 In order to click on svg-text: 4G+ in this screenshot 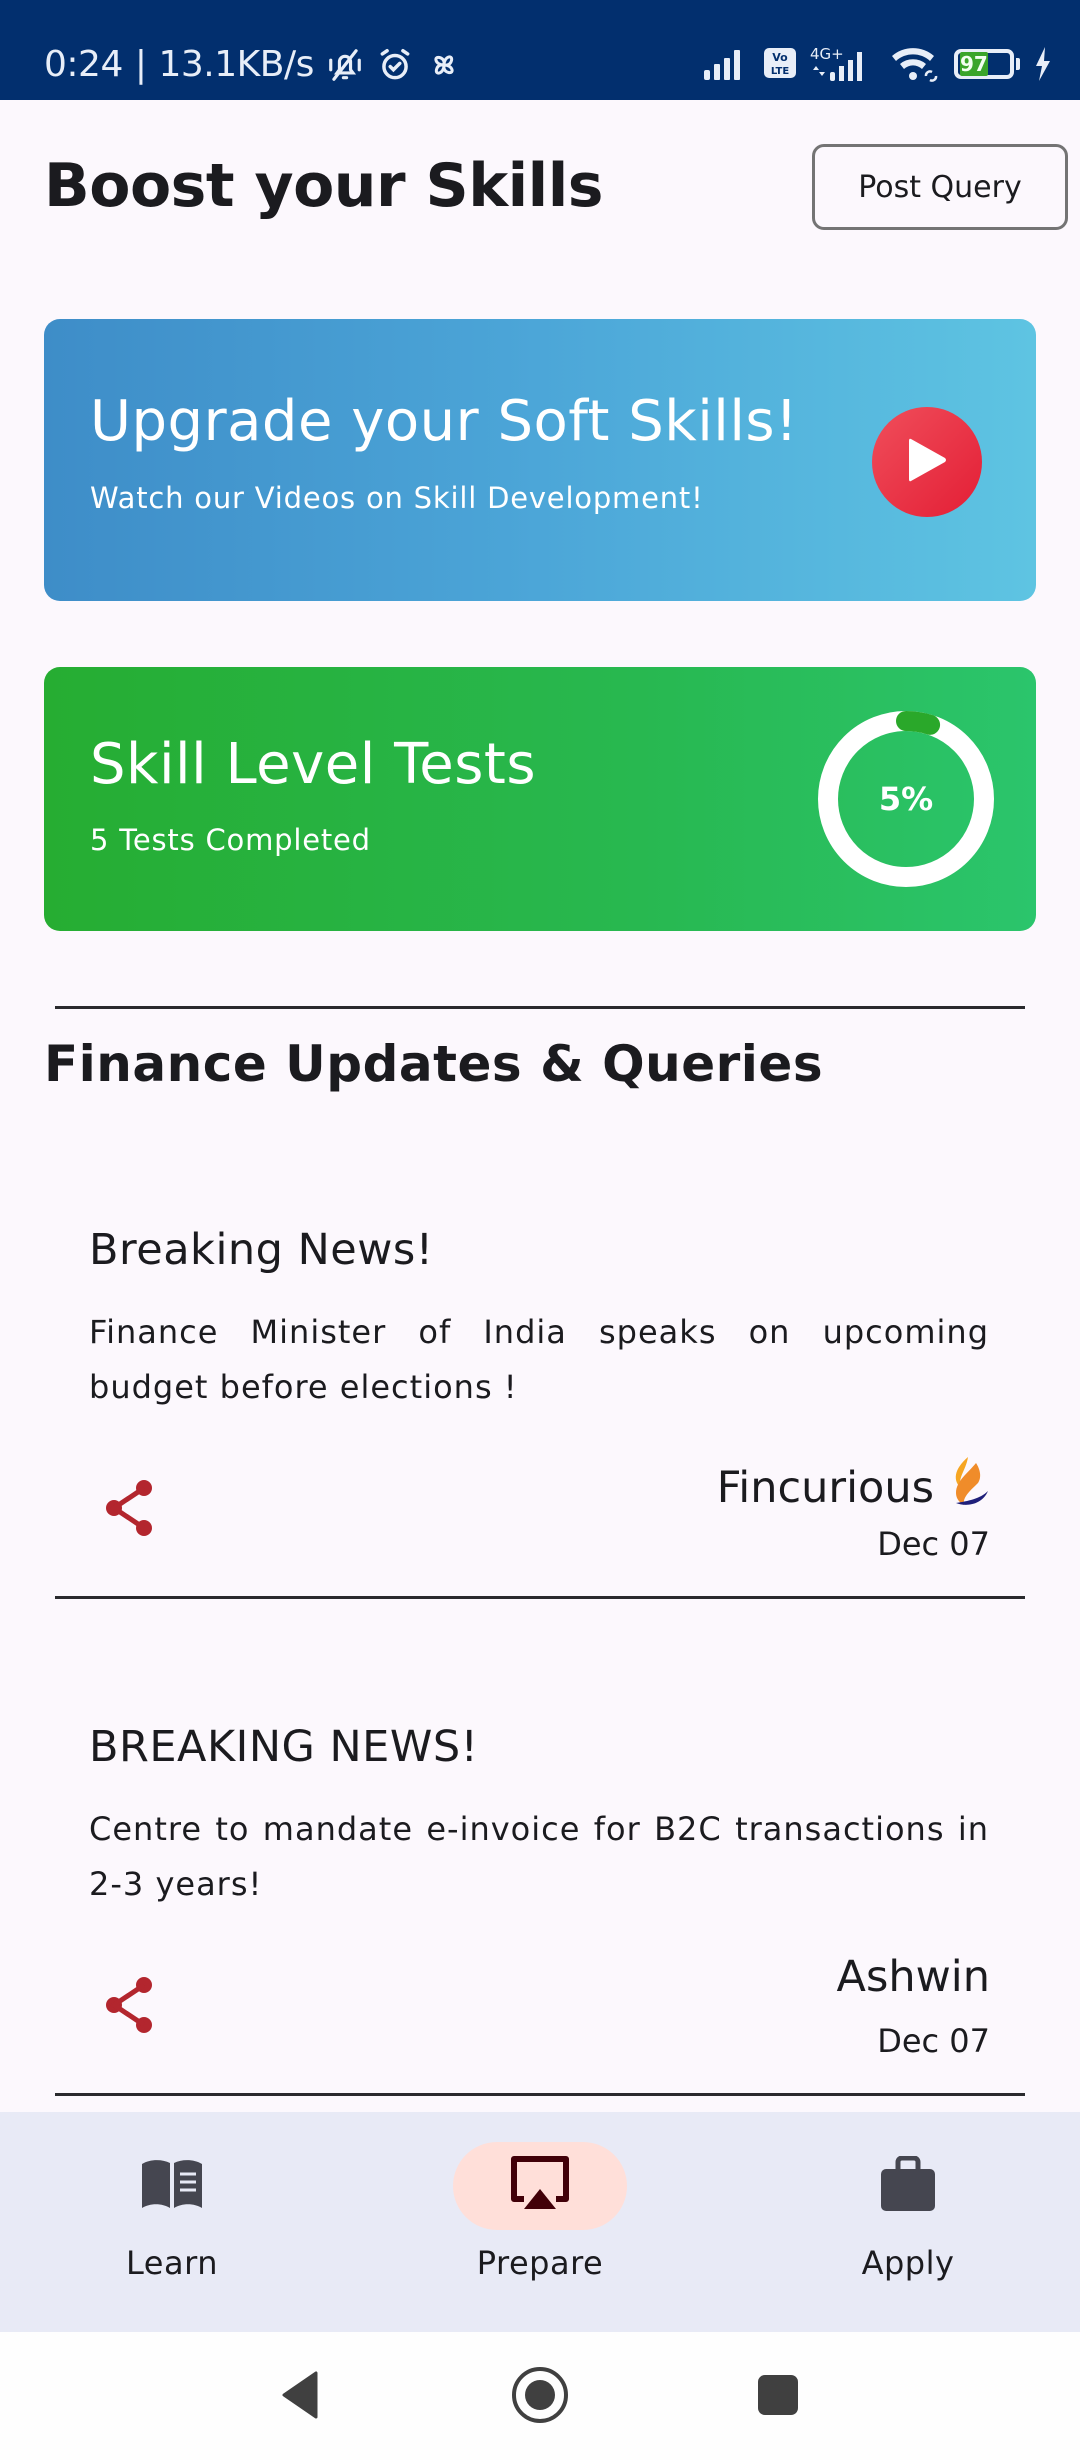, I will do `click(827, 54)`.